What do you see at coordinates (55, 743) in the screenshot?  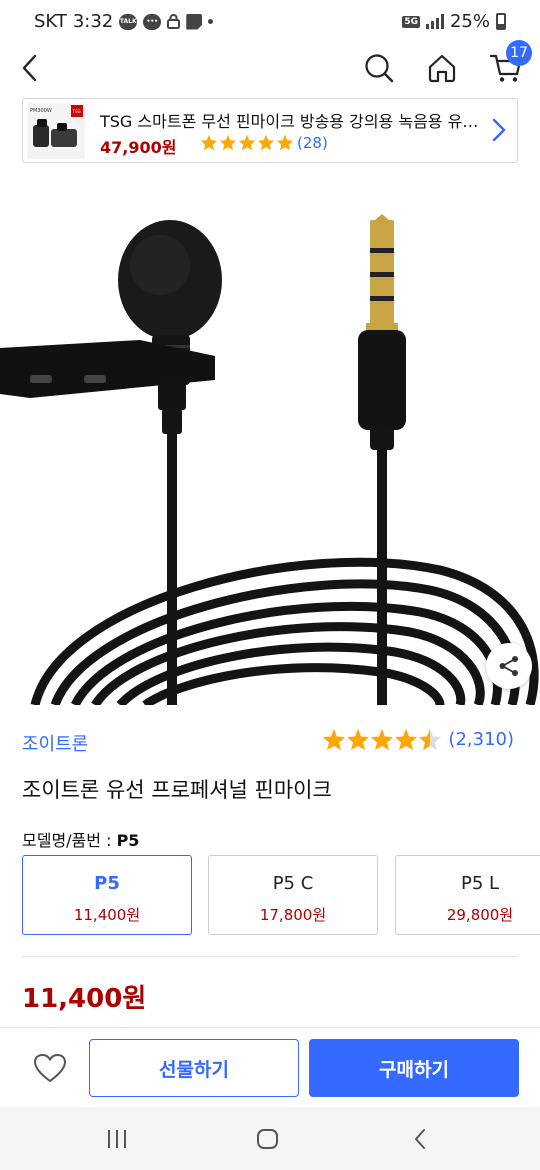 I see `brand-link: 조이트론` at bounding box center [55, 743].